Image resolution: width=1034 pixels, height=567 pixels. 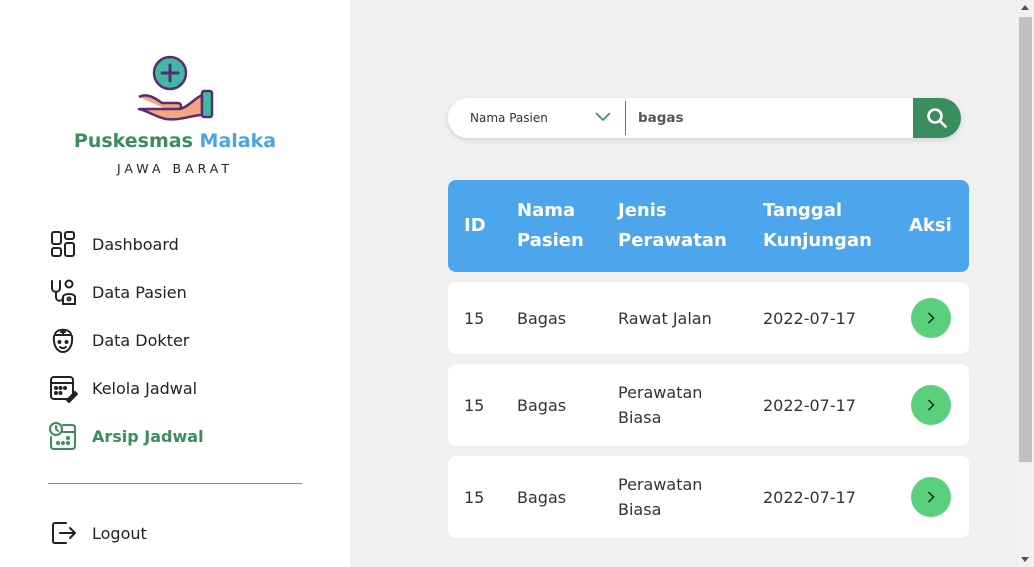 I want to click on brand-region: JAWA BARAT, so click(x=175, y=168).